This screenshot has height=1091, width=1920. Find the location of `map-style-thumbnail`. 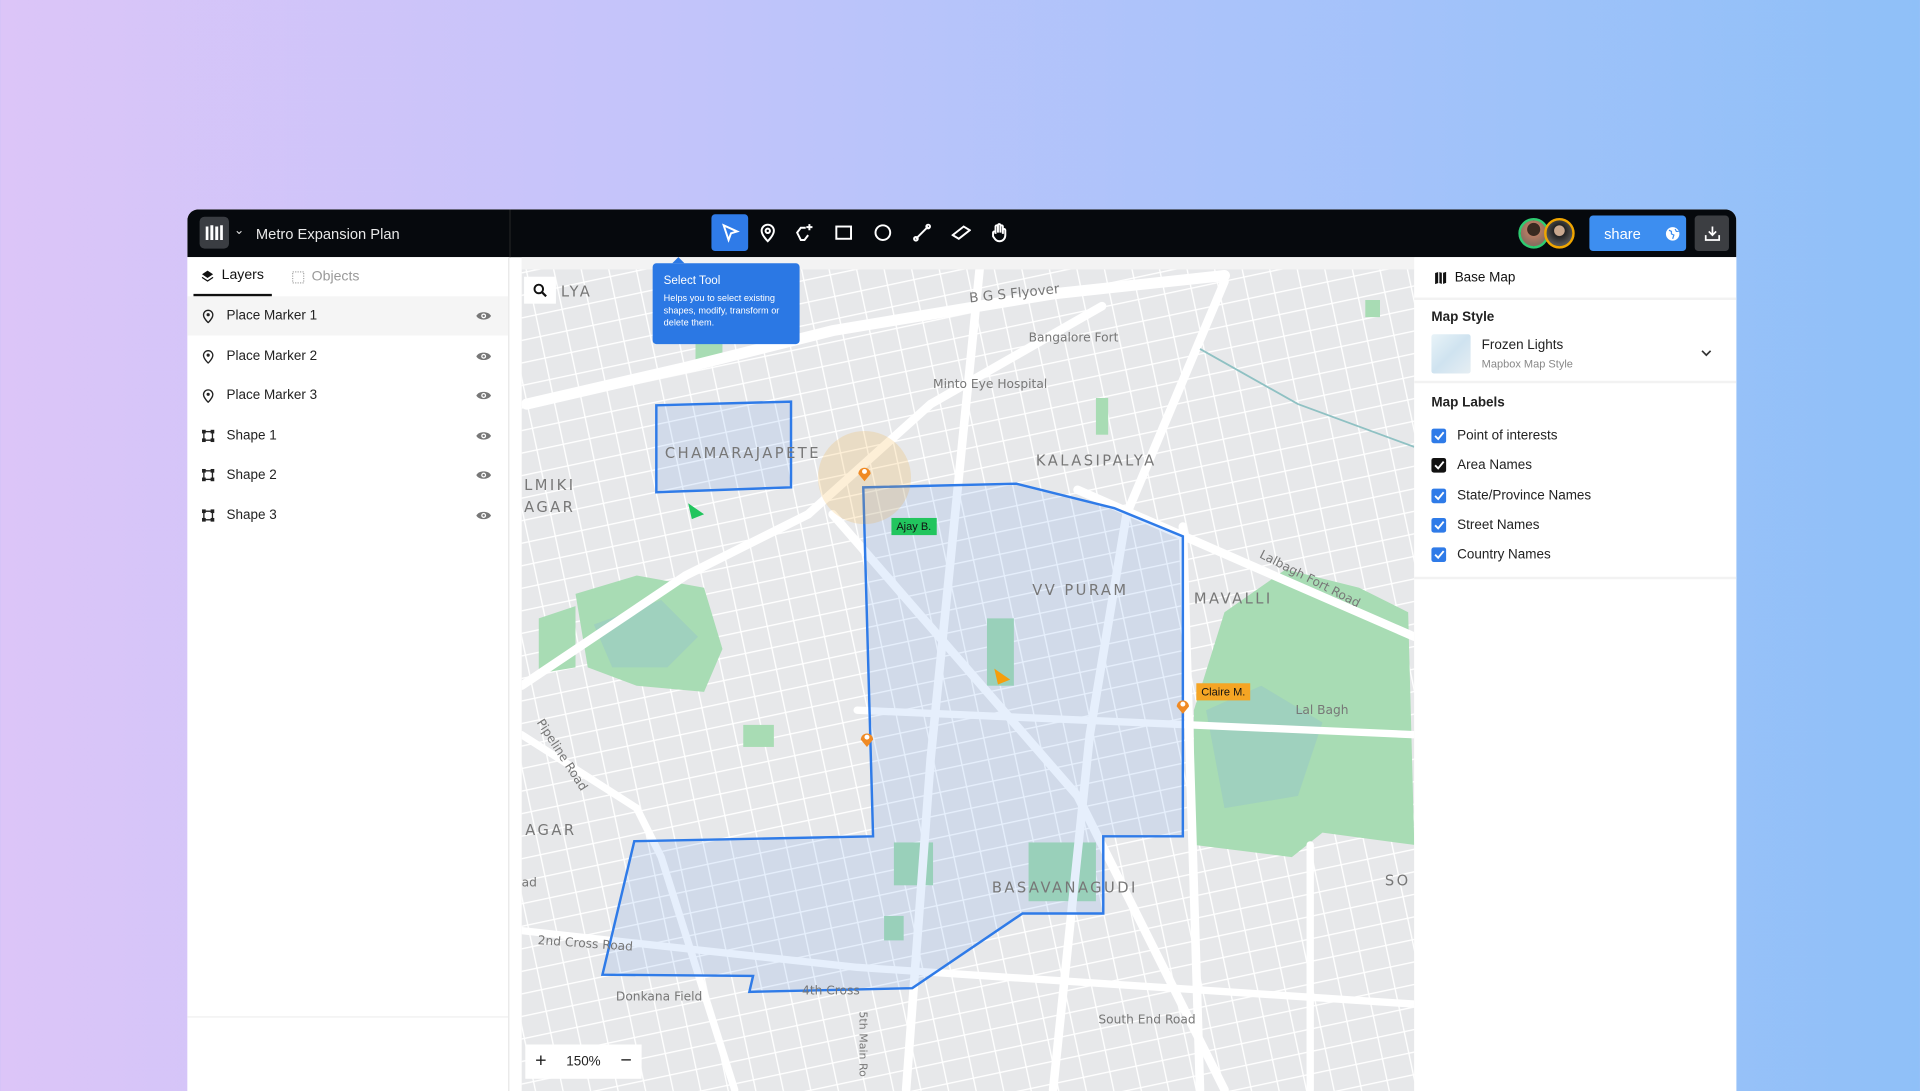

map-style-thumbnail is located at coordinates (1451, 354).